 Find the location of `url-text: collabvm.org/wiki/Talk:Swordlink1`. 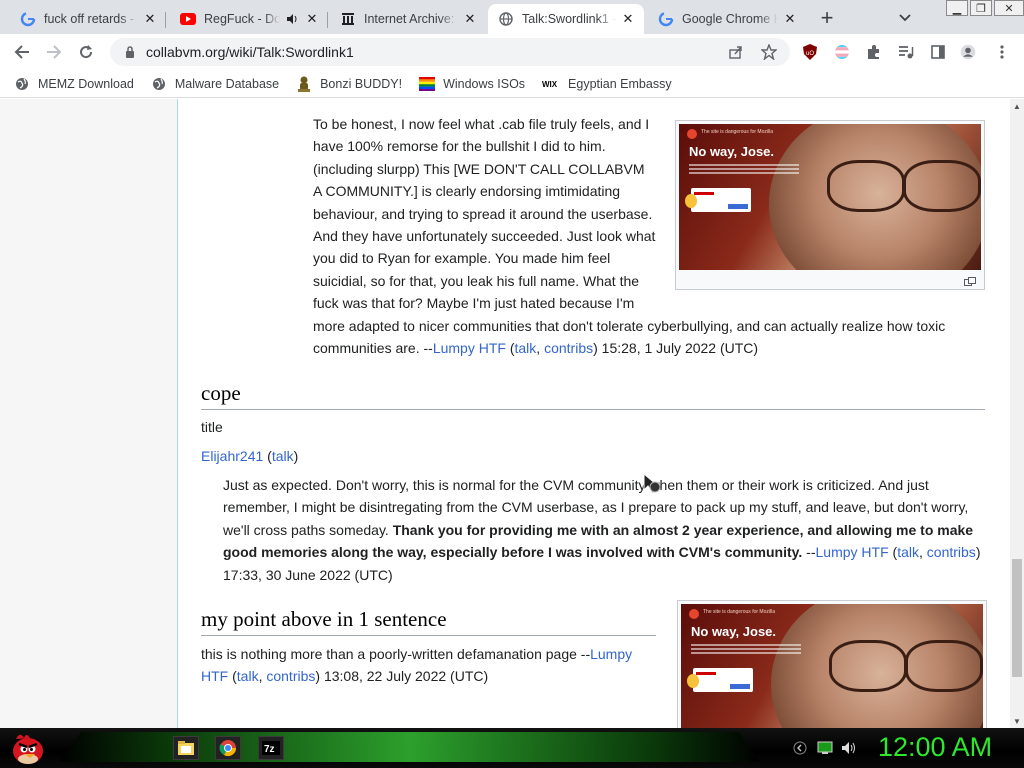

url-text: collabvm.org/wiki/Talk:Swordlink1 is located at coordinates (250, 52).